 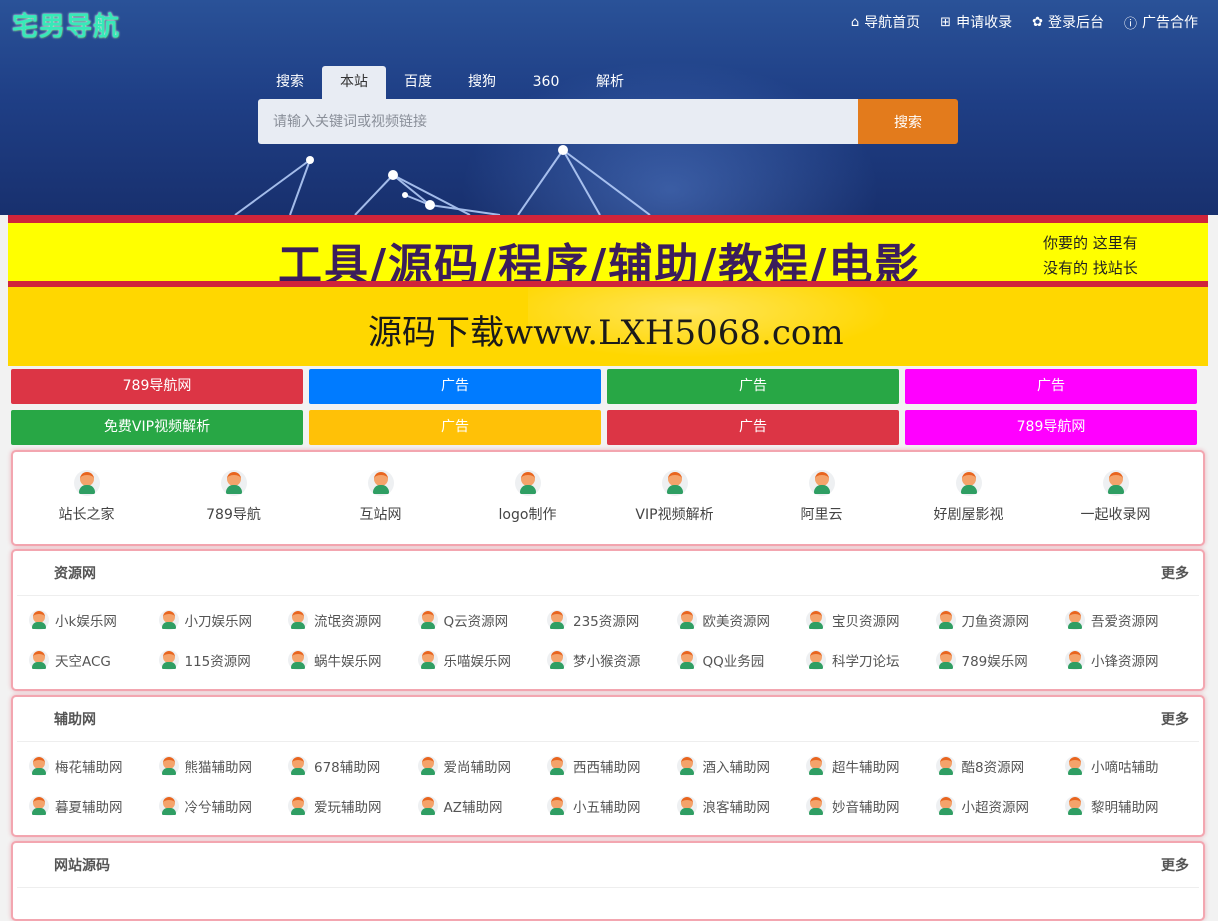 I want to click on site-link: 小超资源网, so click(x=1000, y=806).